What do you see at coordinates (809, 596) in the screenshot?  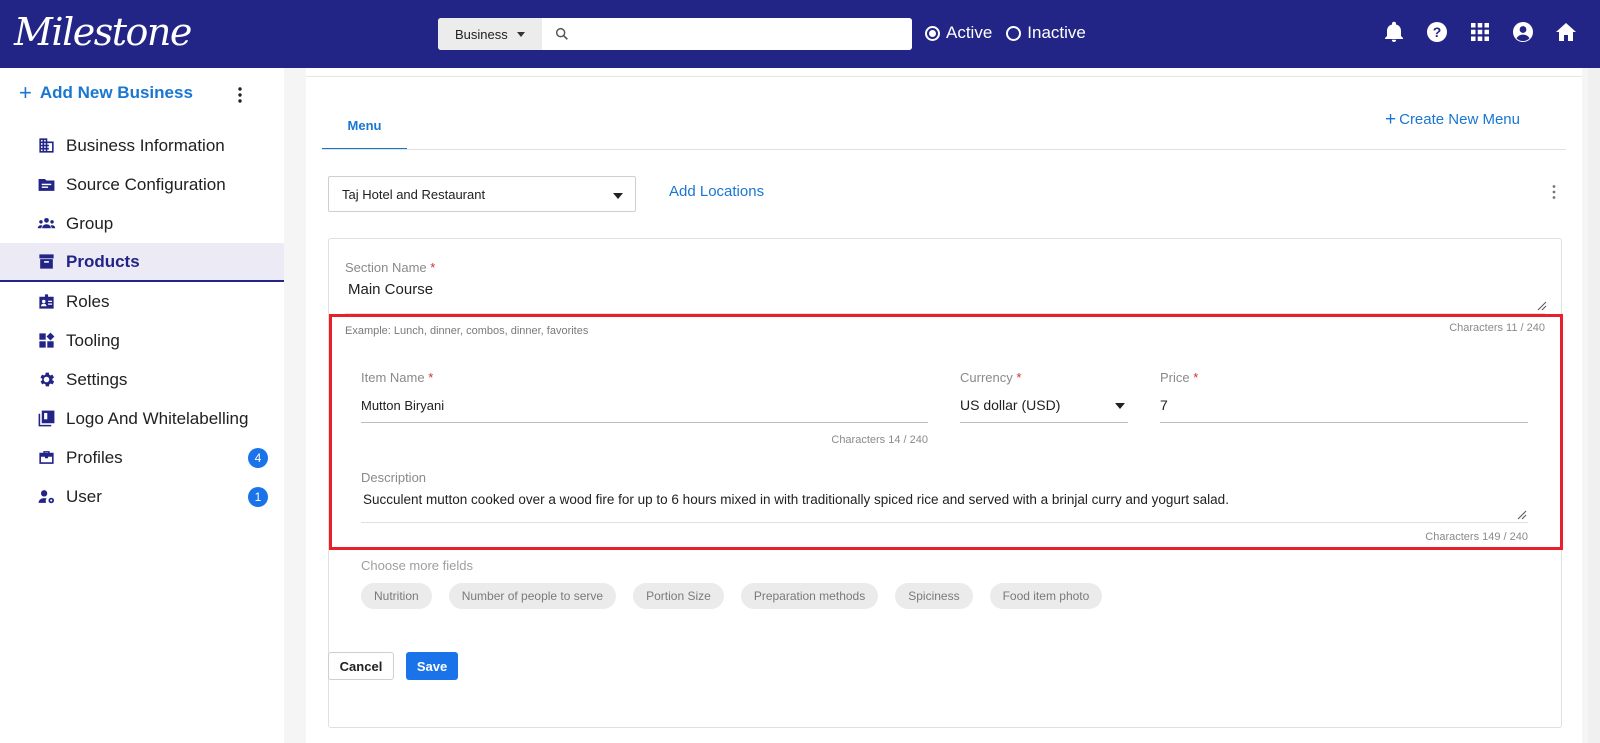 I see `chip-preparation-methods: Preparation methods` at bounding box center [809, 596].